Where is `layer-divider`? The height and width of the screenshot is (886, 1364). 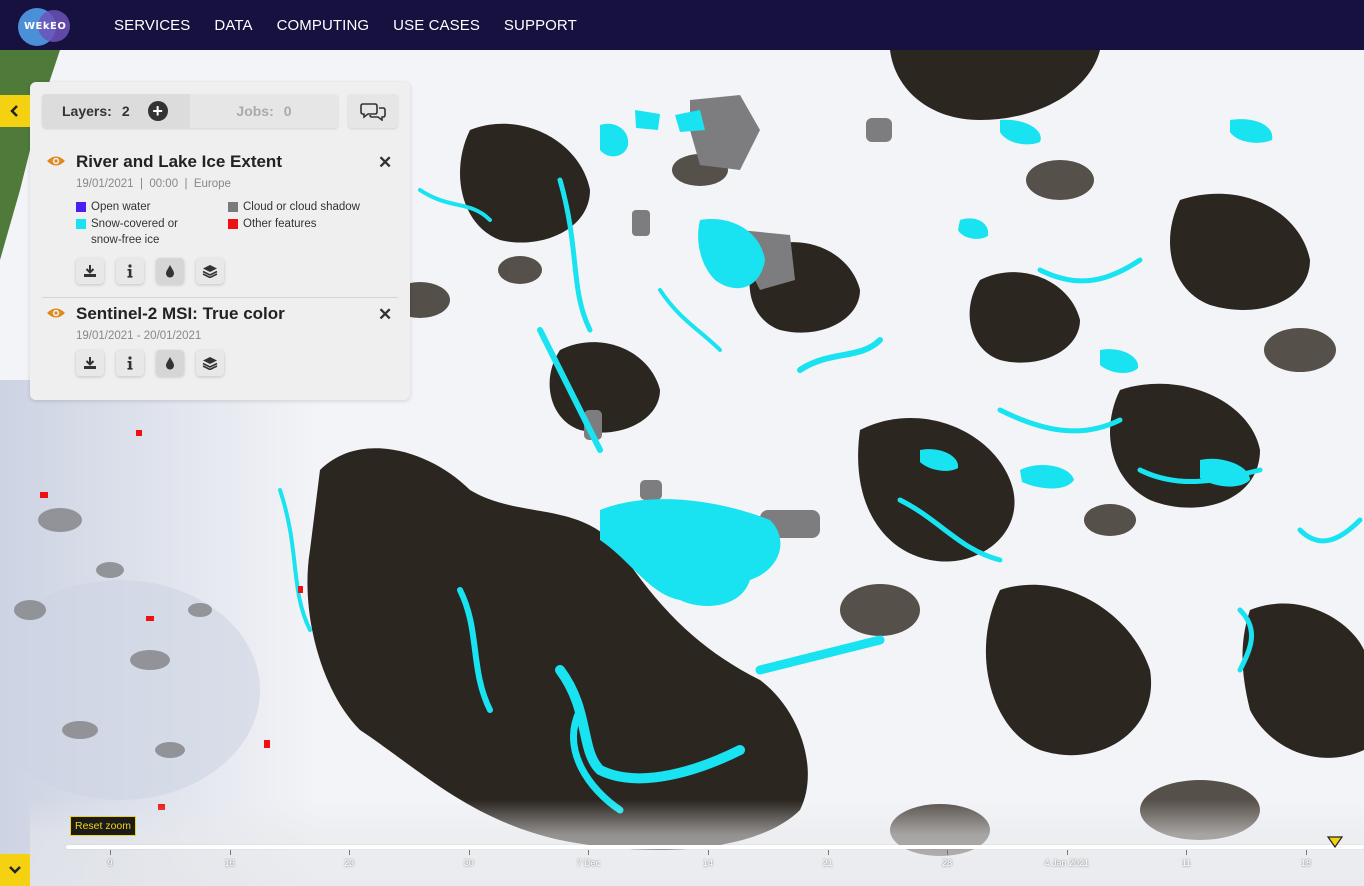
layer-divider is located at coordinates (220, 297).